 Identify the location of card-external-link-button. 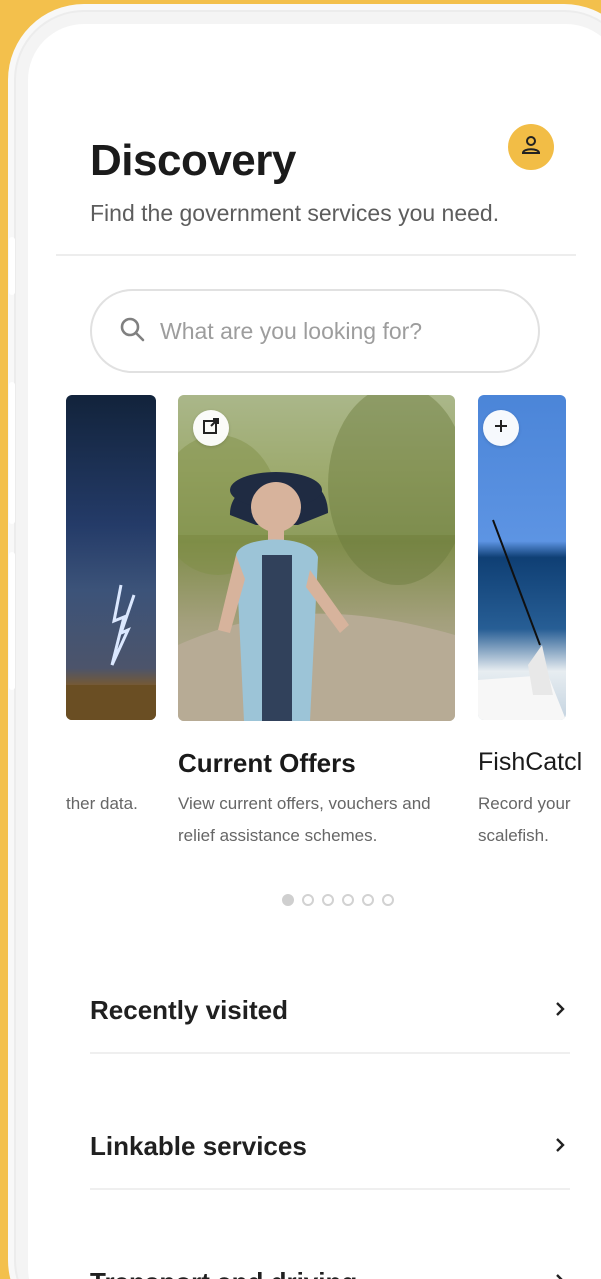
(211, 428).